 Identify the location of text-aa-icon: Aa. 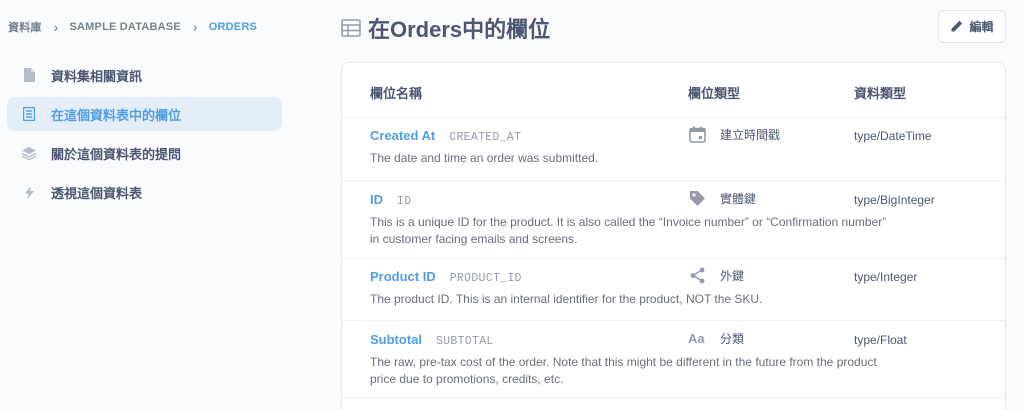
(697, 338).